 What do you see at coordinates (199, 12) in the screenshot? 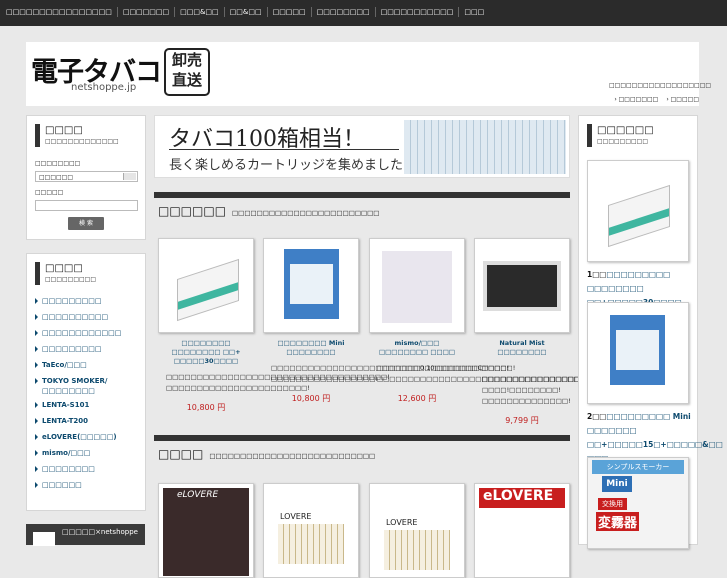
I see `top-nav-link: □□□&□□` at bounding box center [199, 12].